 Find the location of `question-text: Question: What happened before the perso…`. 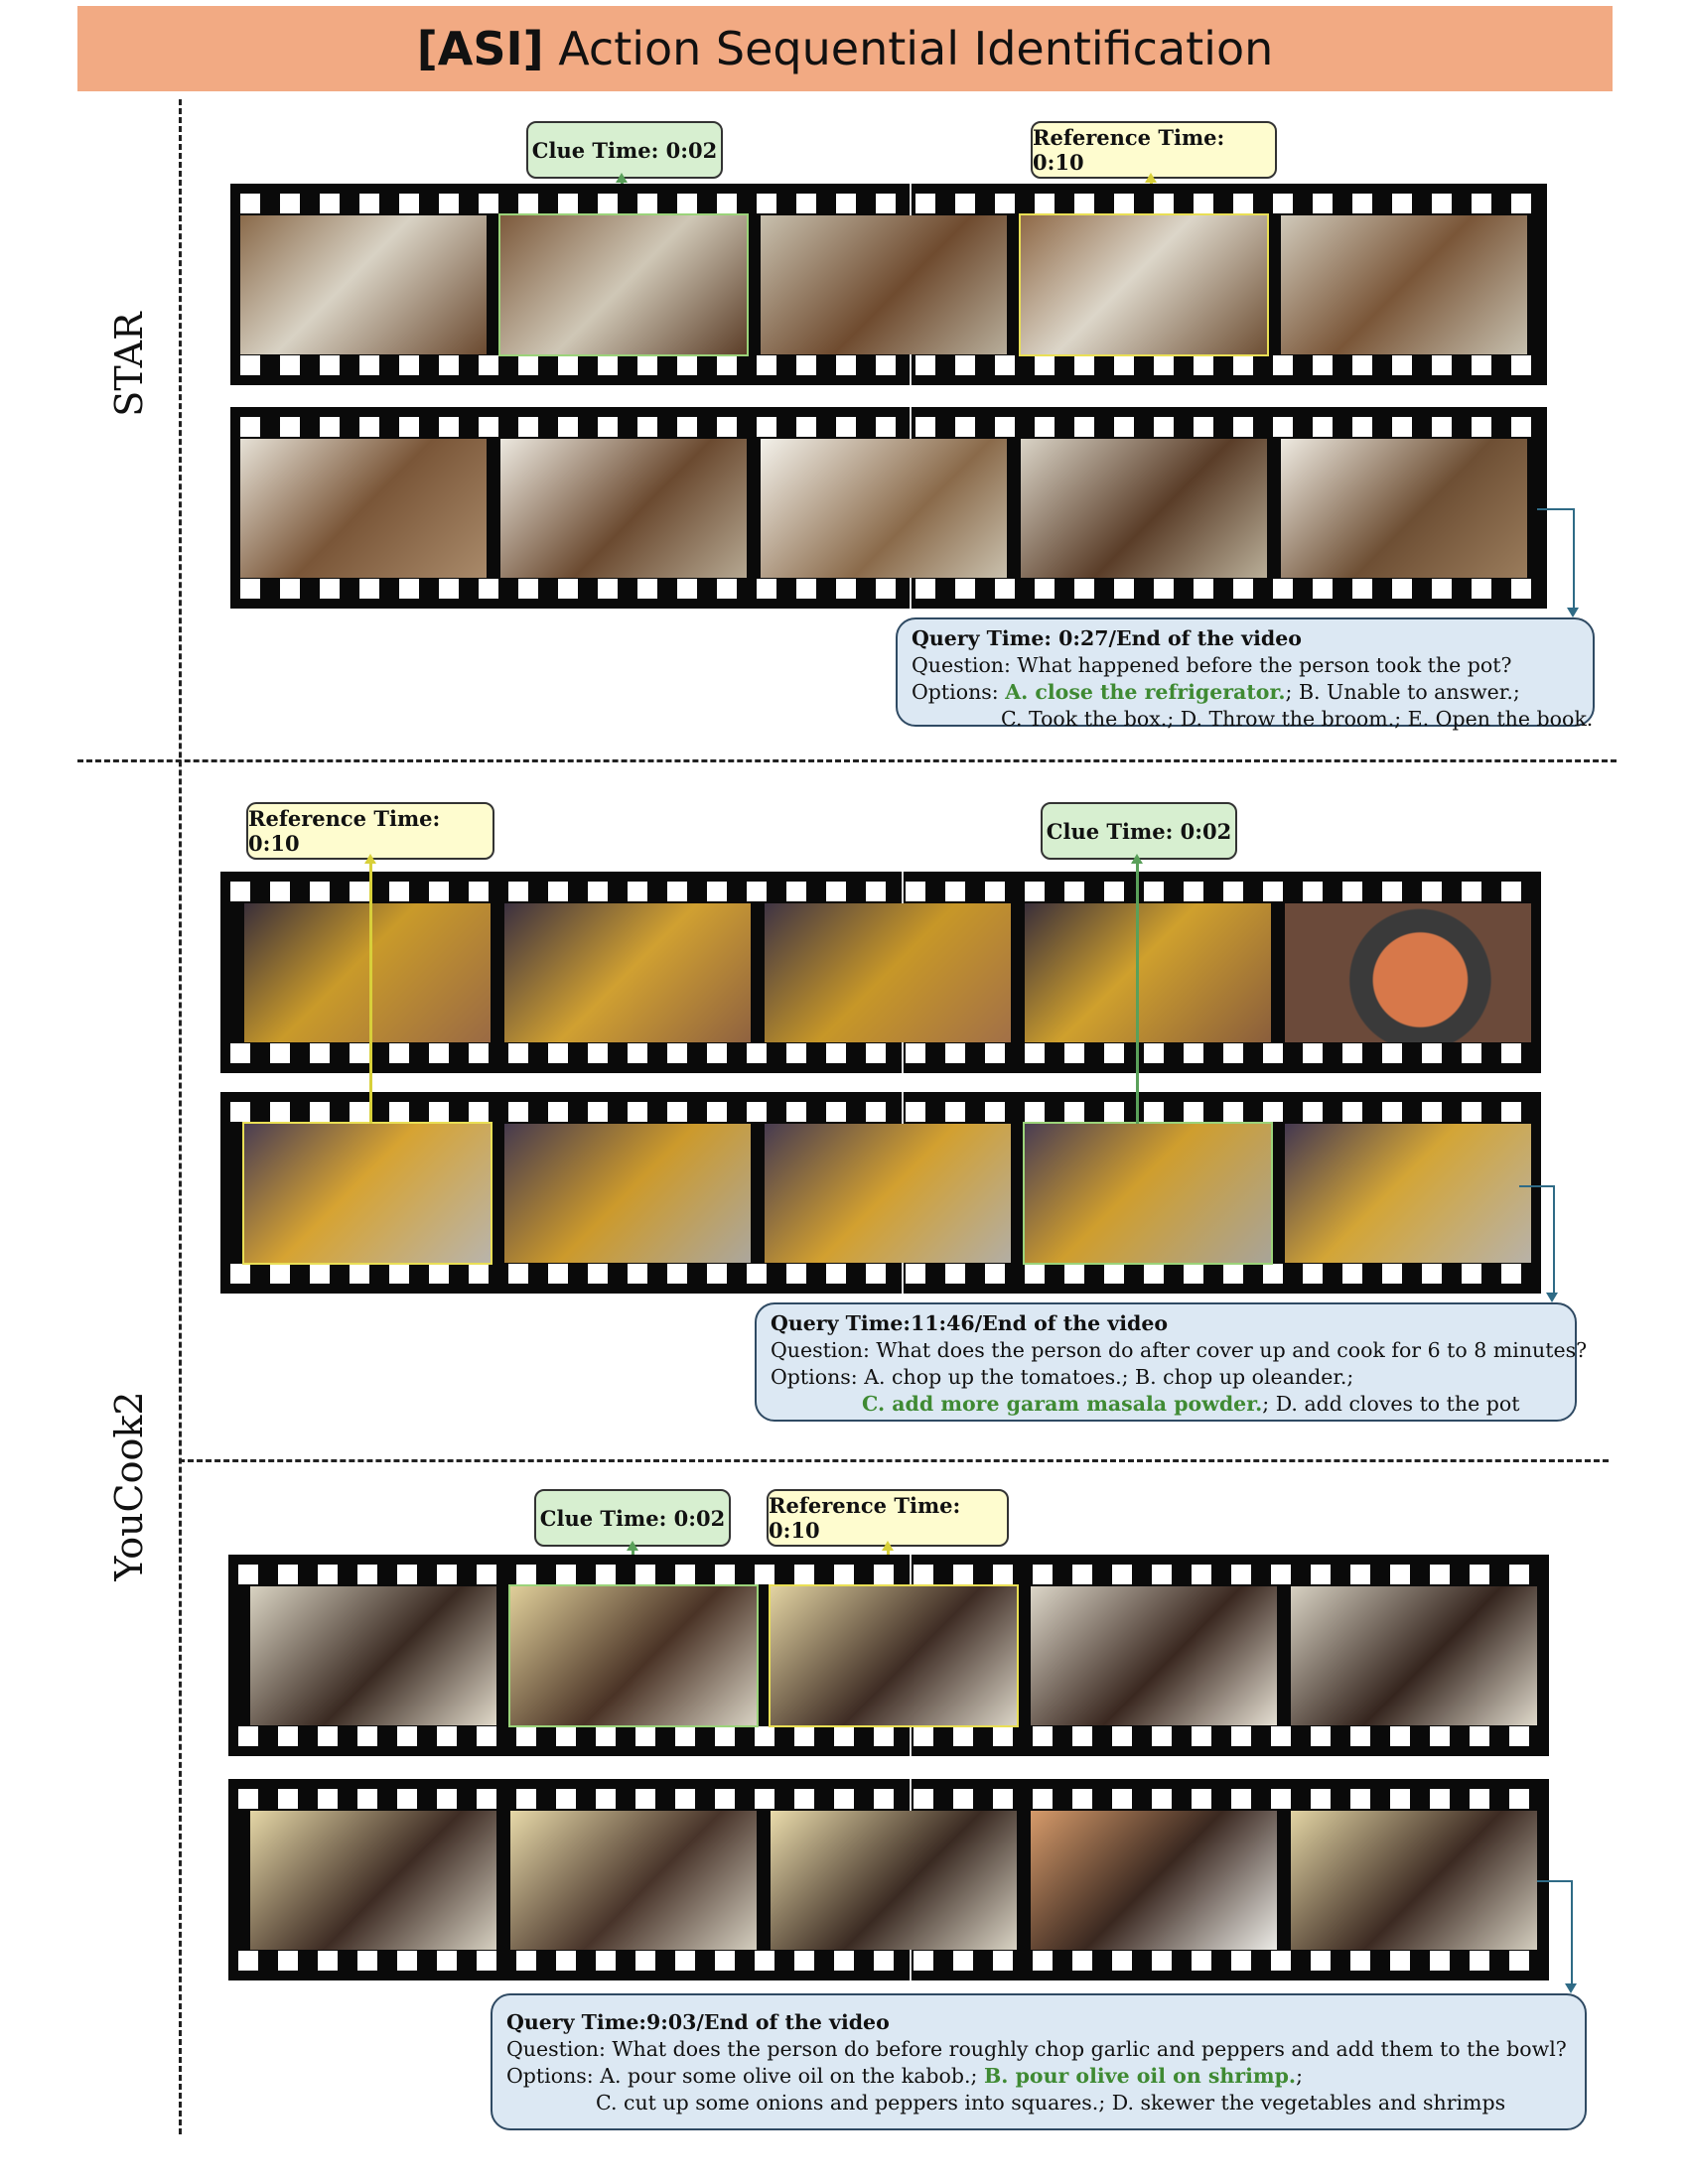

question-text: Question: What happened before the perso… is located at coordinates (1212, 665).